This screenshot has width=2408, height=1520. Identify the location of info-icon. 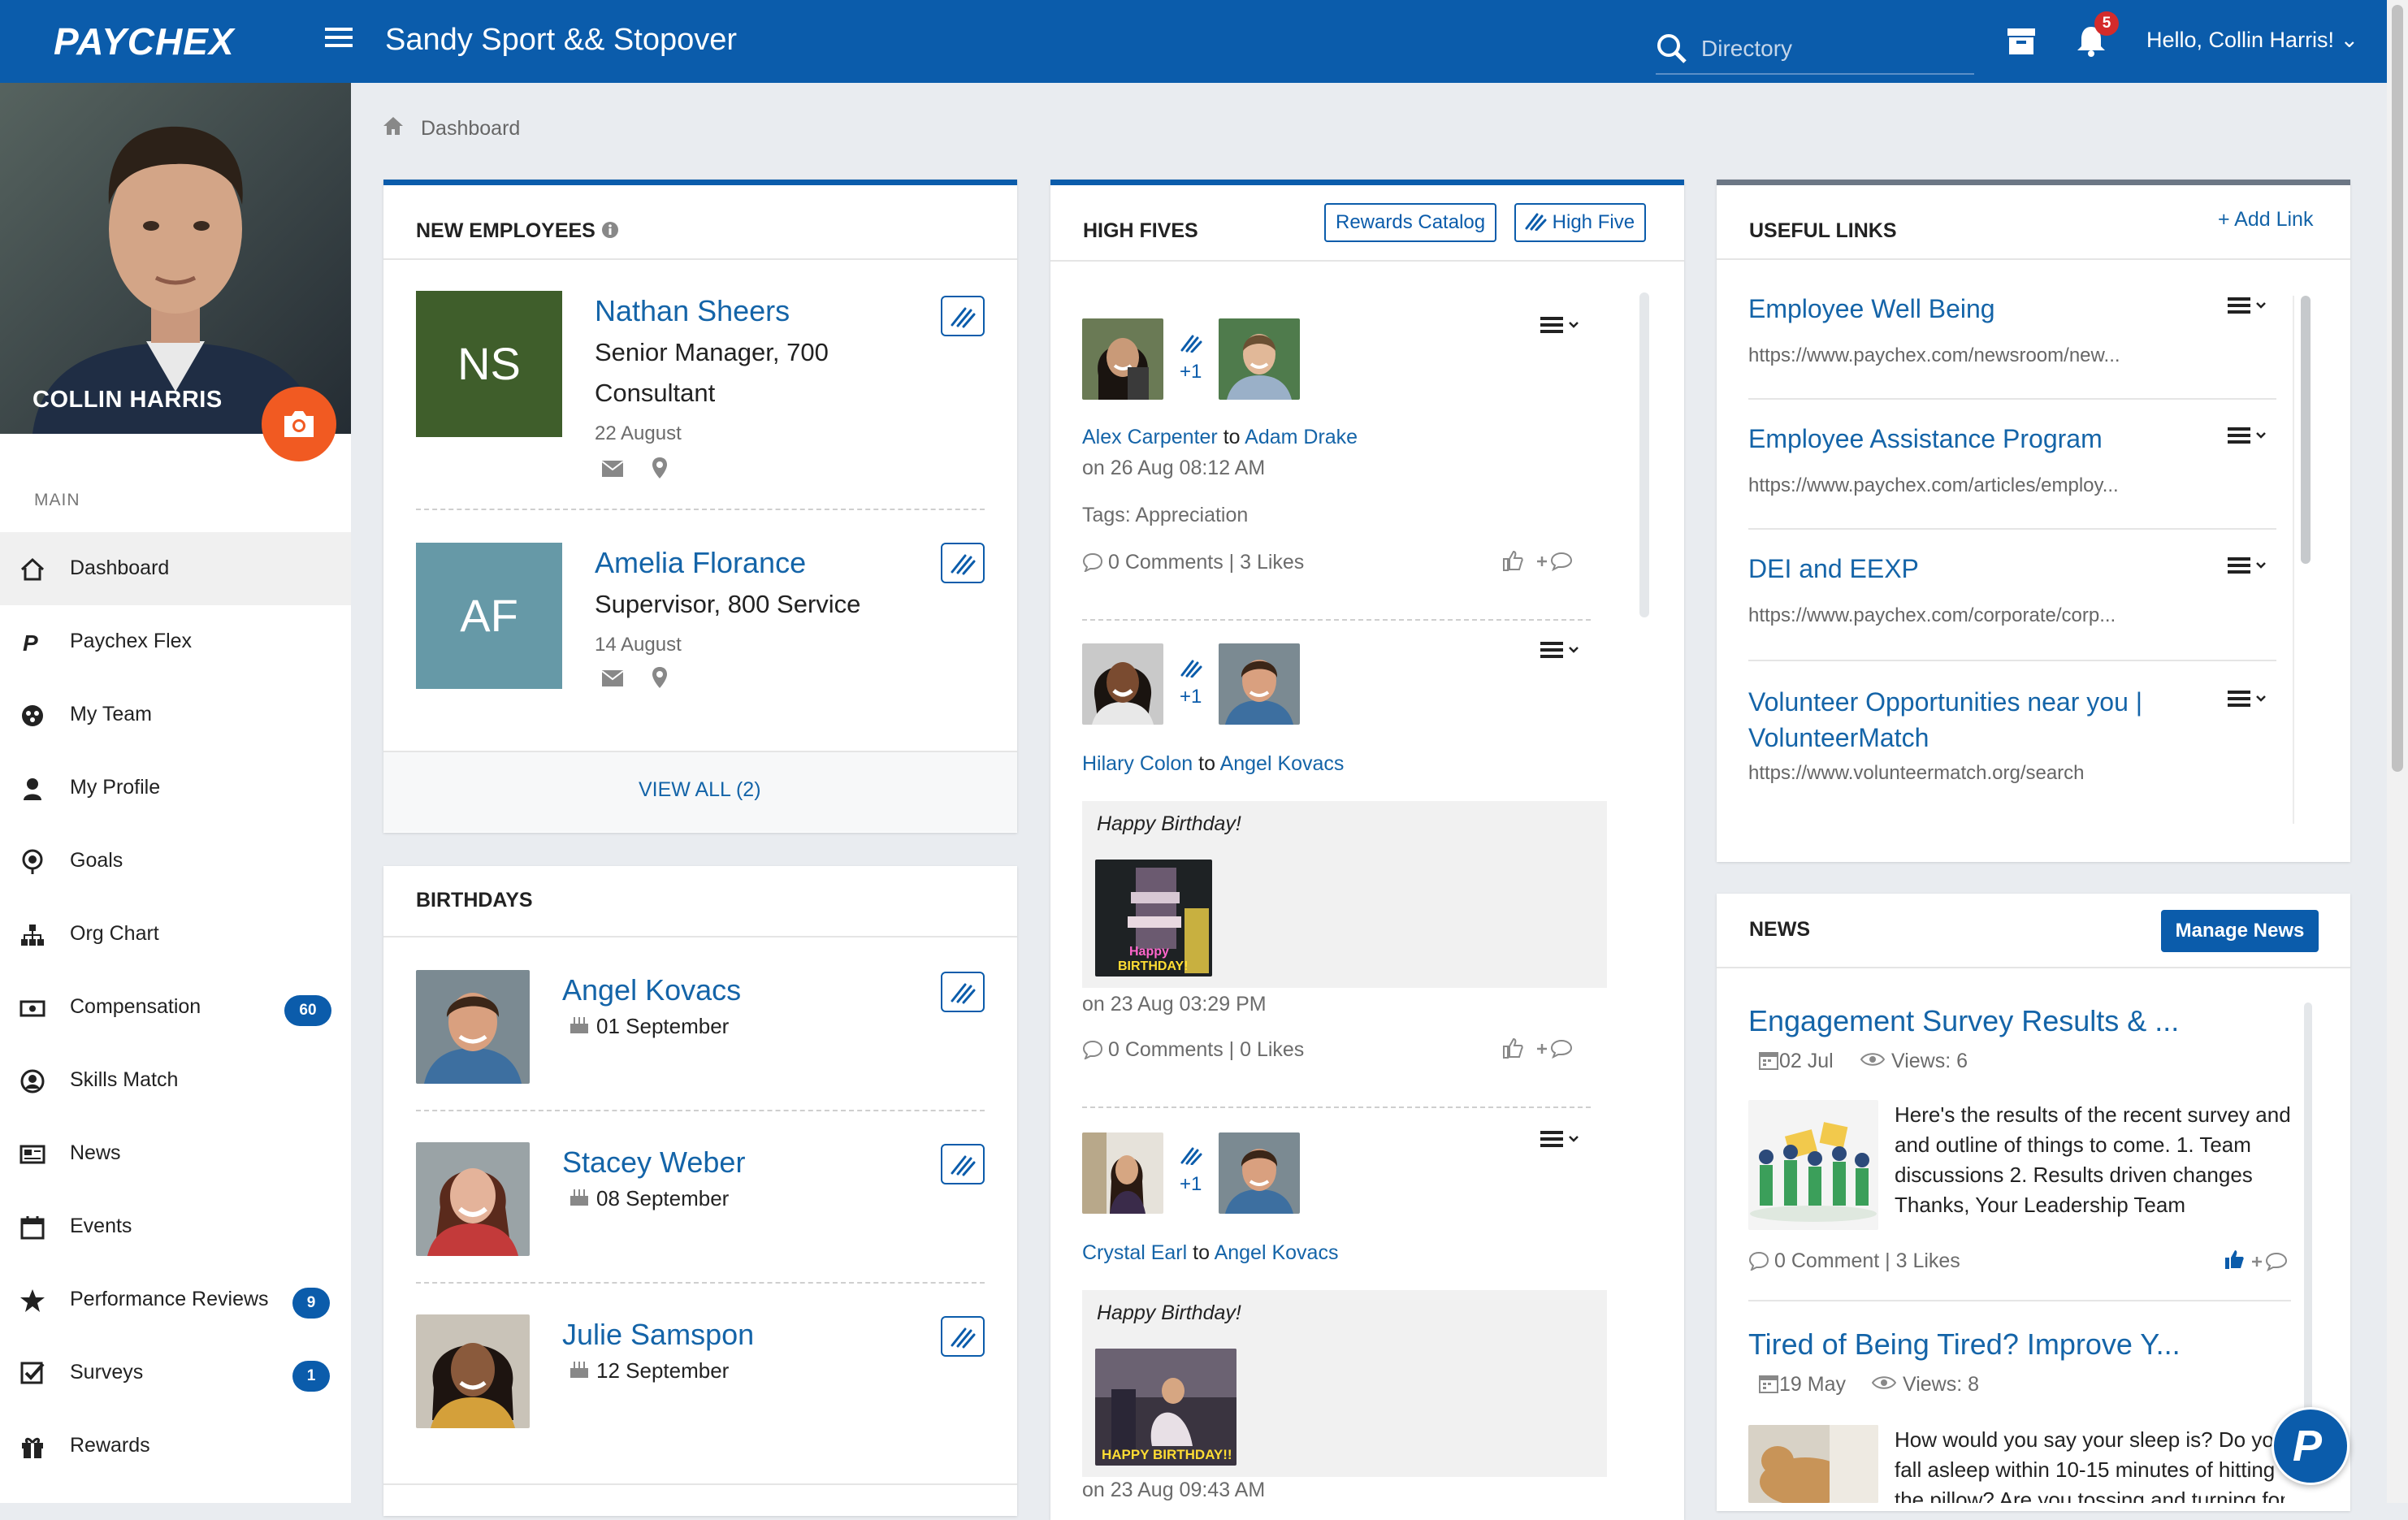
(610, 230).